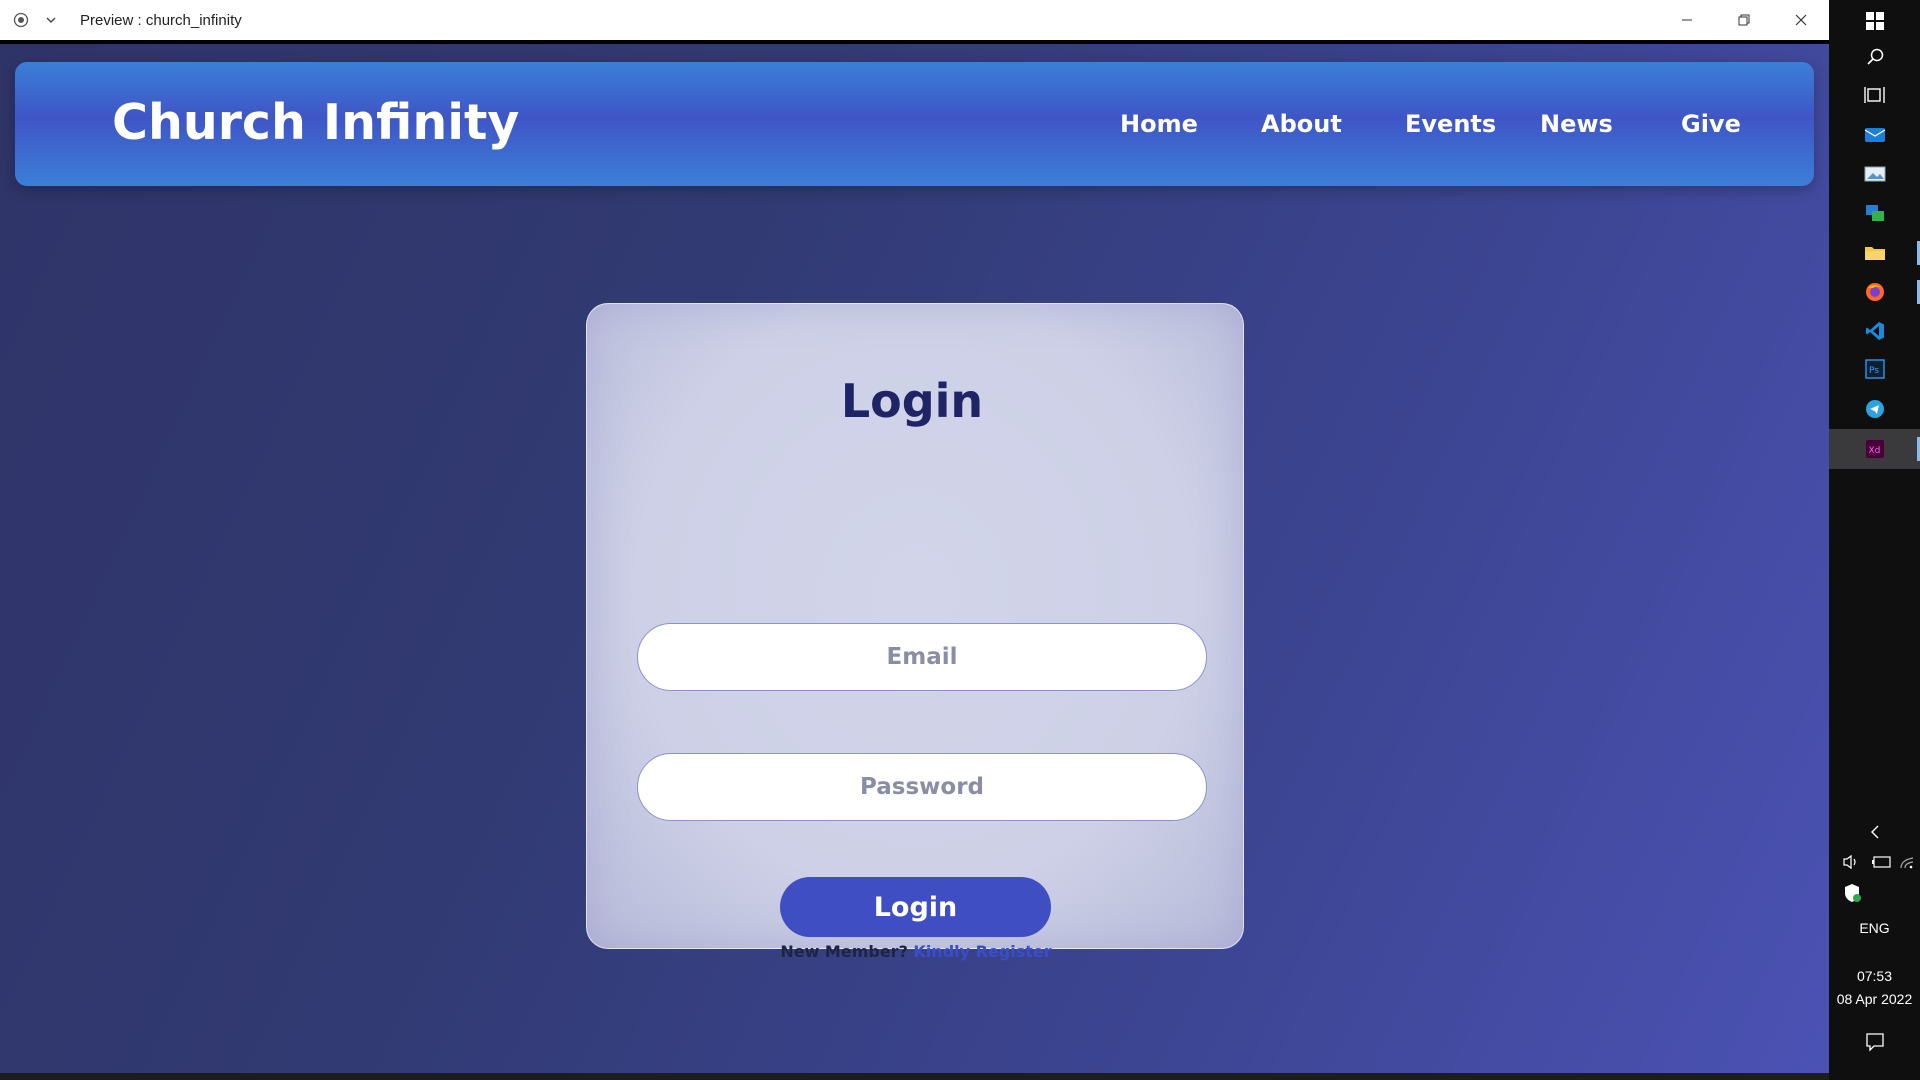 Image resolution: width=1920 pixels, height=1080 pixels. I want to click on nav-link-home: Home, so click(1159, 124).